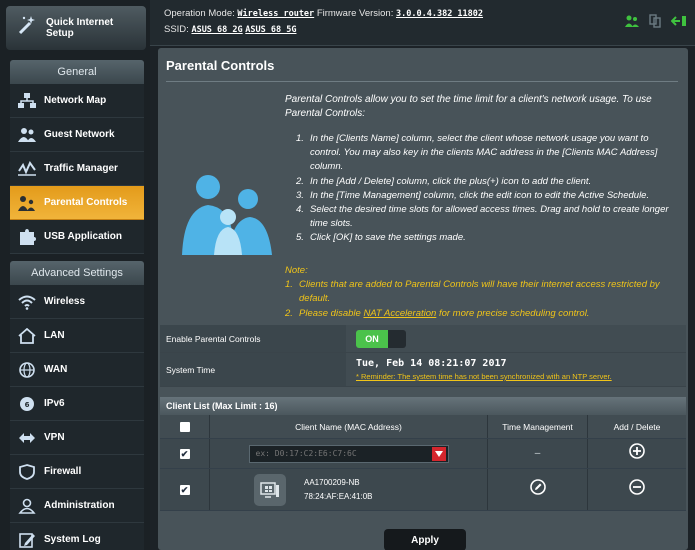  What do you see at coordinates (355, 13) in the screenshot?
I see `firmware-label: Firmware Version:` at bounding box center [355, 13].